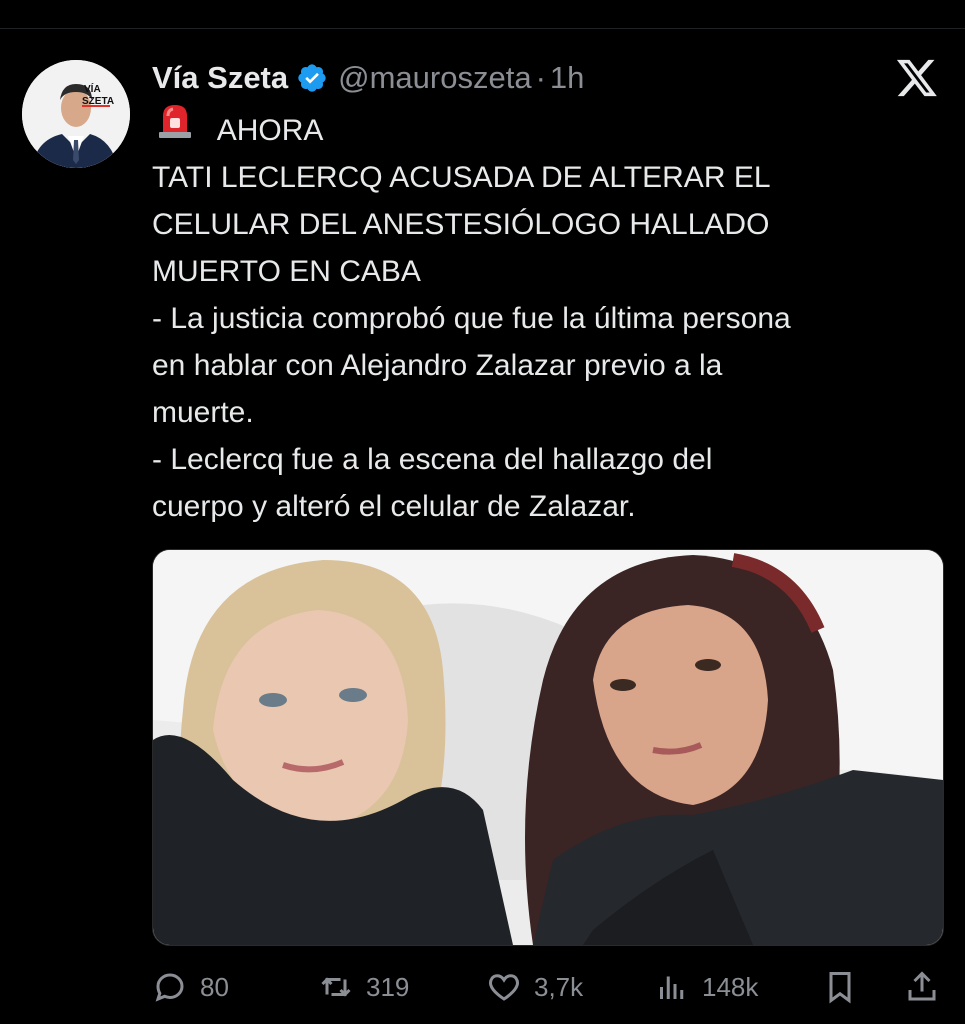 The image size is (965, 1024). I want to click on tweet-line-7: muerte., so click(203, 412).